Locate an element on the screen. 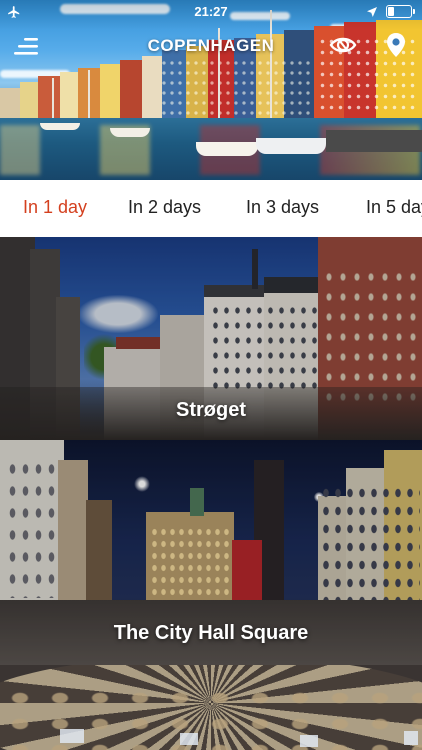 This screenshot has width=422, height=750. house-windows is located at coordinates (235, 87).